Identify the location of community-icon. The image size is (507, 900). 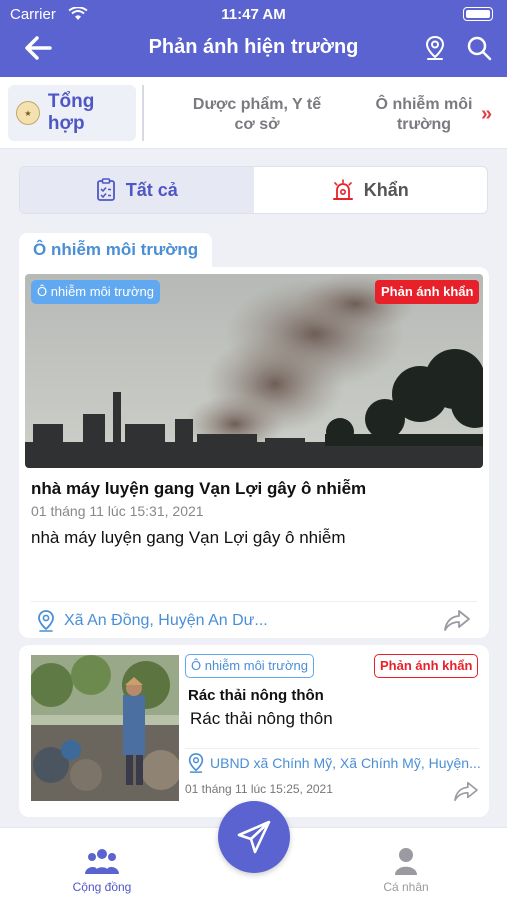
(102, 861).